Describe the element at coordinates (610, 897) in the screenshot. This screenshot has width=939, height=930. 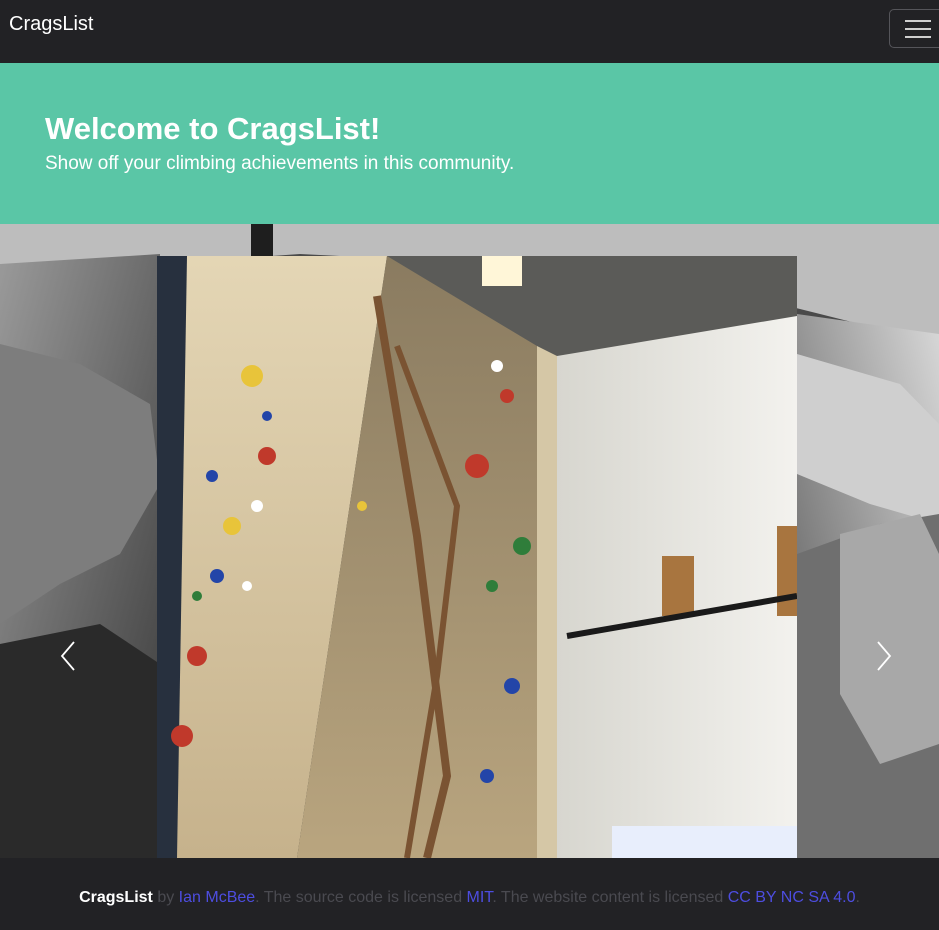
I see `footer-content-text: . The website content is licensed` at that location.